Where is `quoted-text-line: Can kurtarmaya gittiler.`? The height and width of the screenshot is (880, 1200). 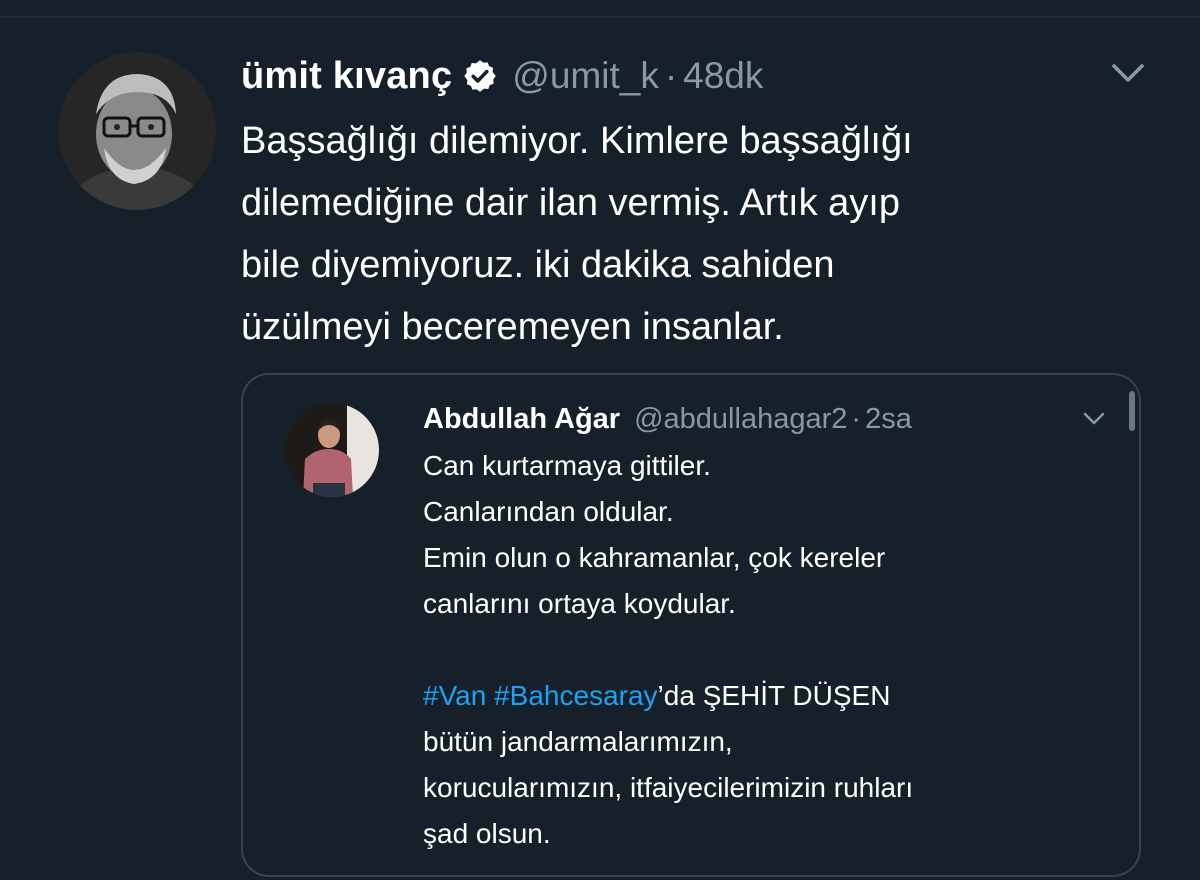 quoted-text-line: Can kurtarmaya gittiler. is located at coordinates (567, 465).